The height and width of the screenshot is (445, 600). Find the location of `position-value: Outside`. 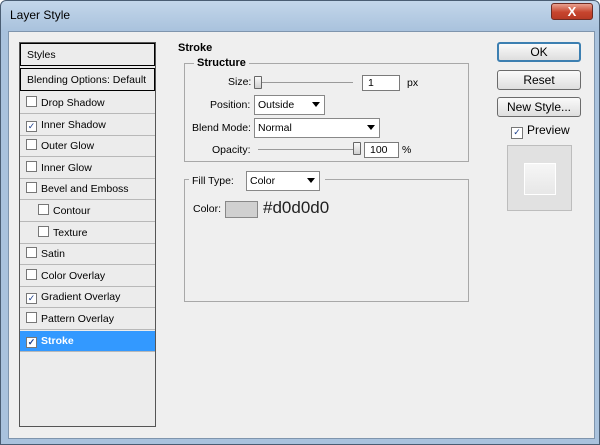

position-value: Outside is located at coordinates (276, 105).